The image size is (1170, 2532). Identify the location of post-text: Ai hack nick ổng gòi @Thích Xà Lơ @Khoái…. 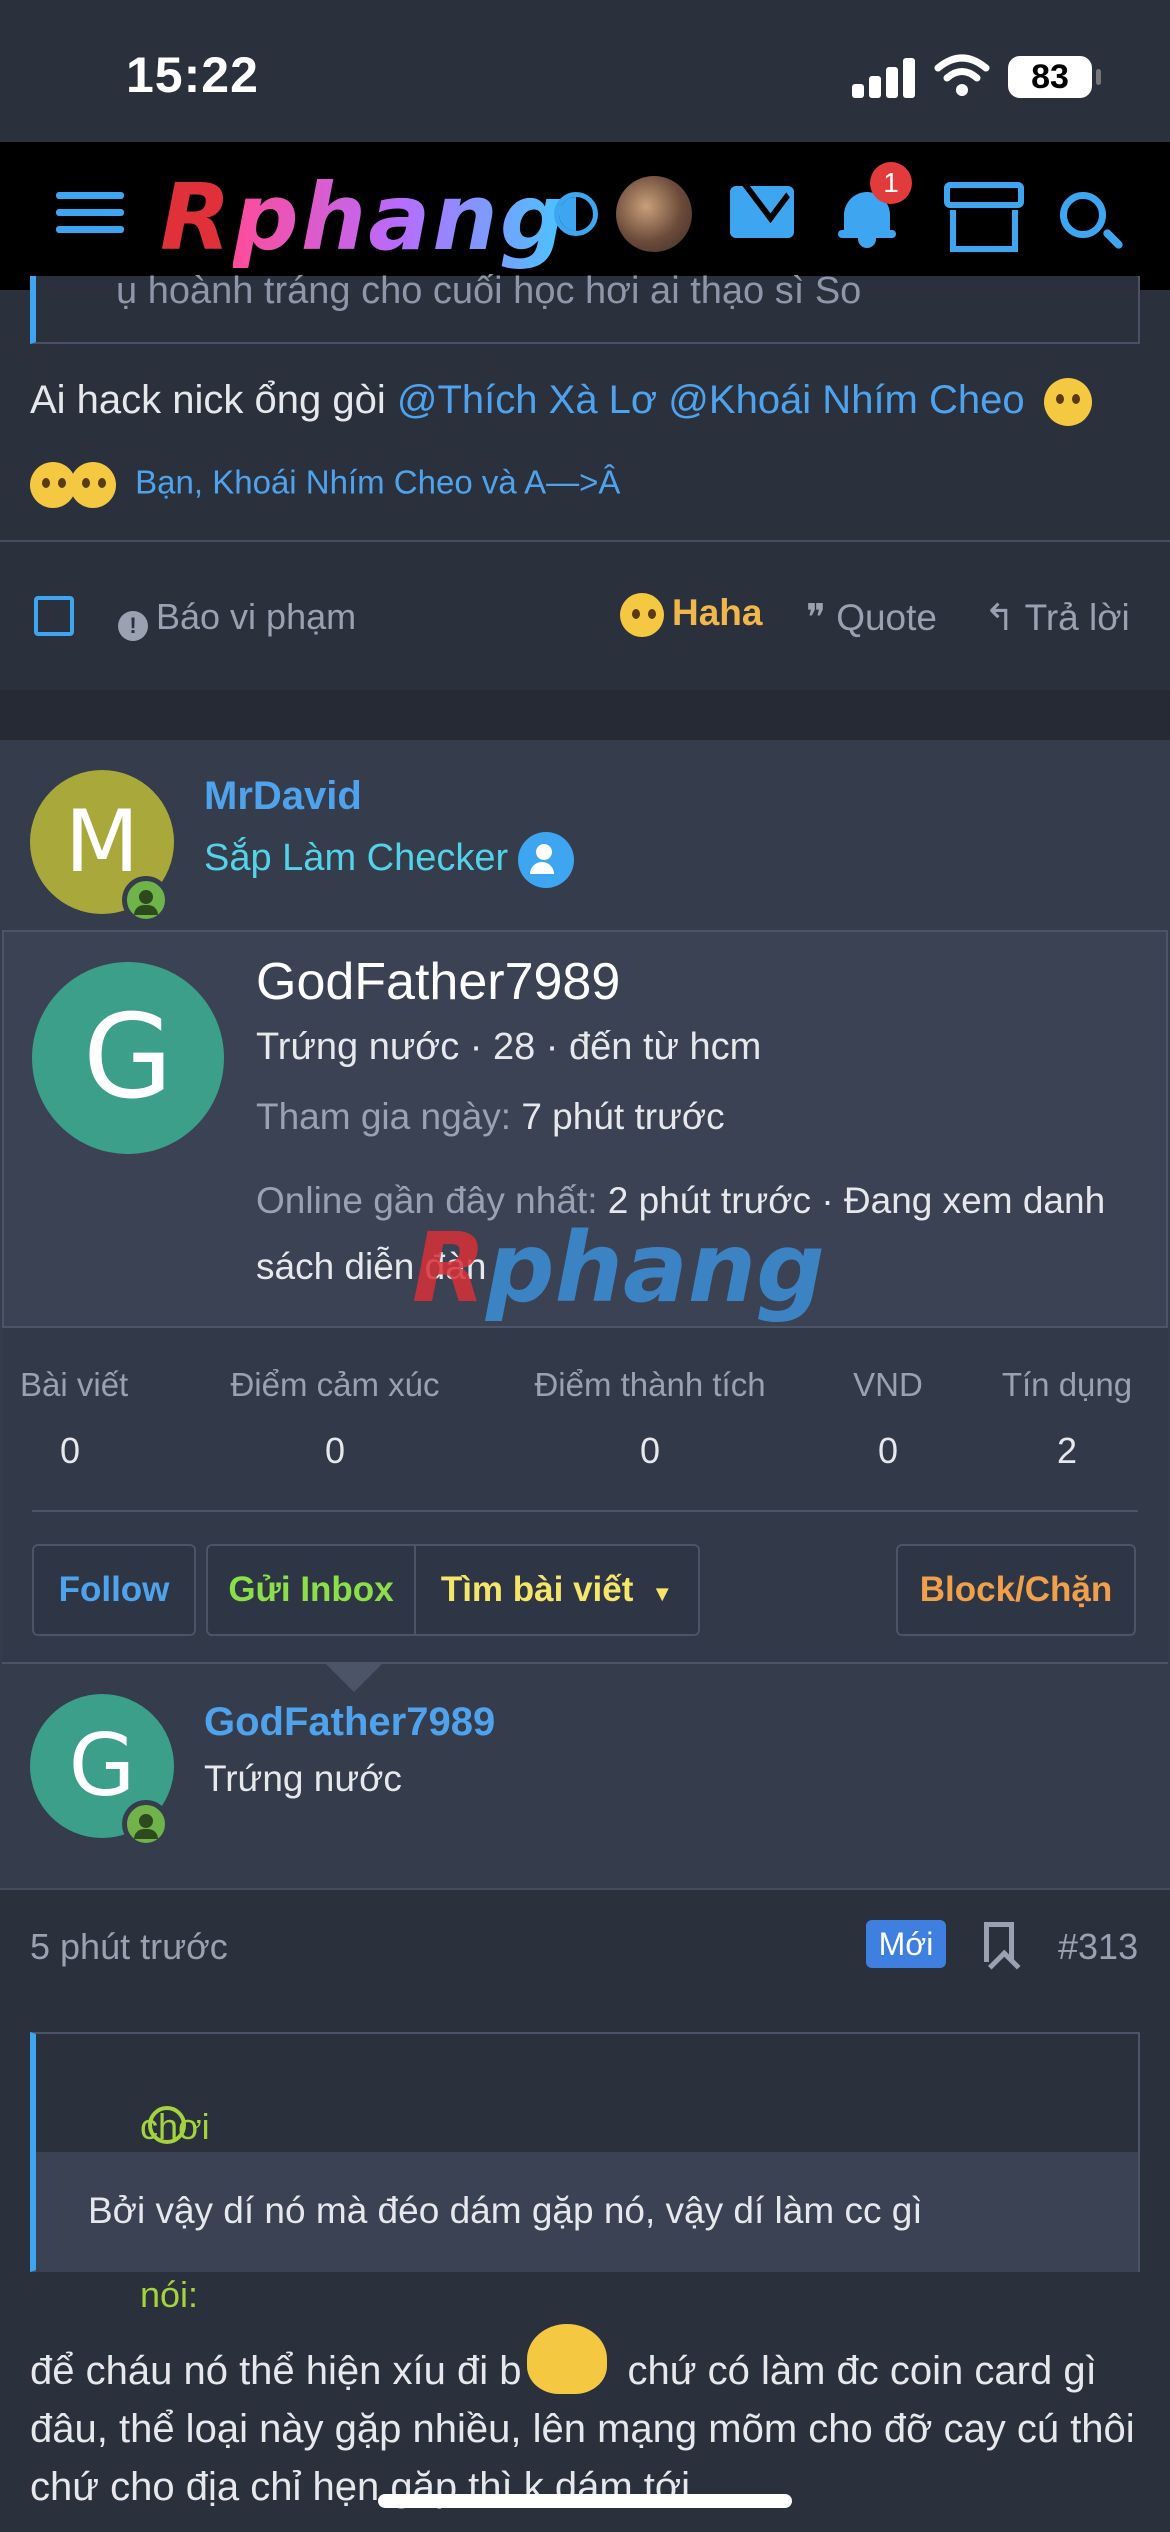
(561, 402).